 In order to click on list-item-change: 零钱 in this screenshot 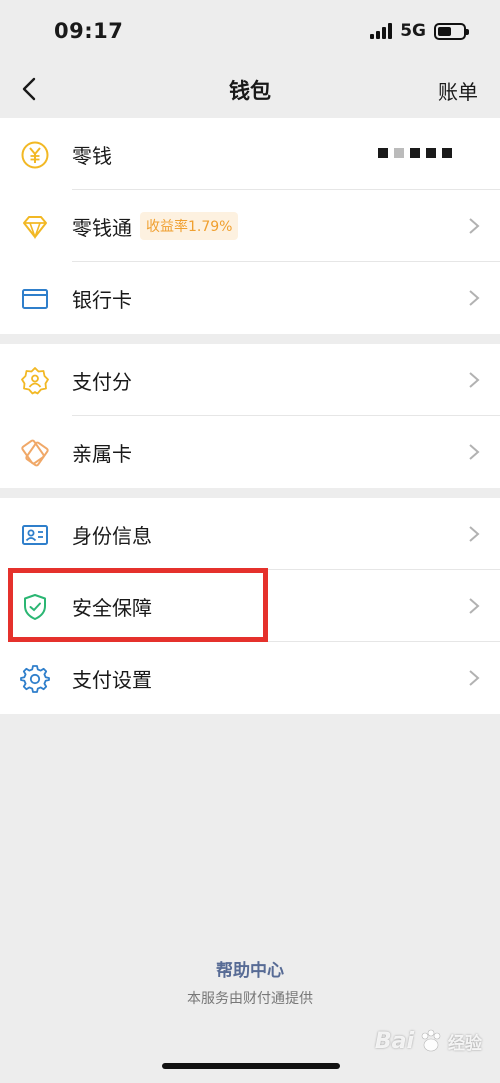, I will do `click(250, 154)`.